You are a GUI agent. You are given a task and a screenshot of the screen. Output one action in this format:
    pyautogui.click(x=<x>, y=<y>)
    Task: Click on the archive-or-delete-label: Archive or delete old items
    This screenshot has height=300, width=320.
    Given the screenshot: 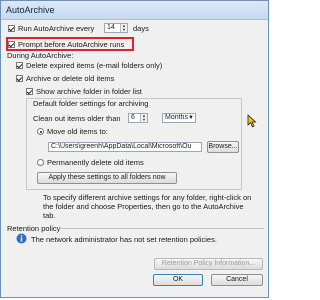 What is the action you would take?
    pyautogui.click(x=70, y=78)
    